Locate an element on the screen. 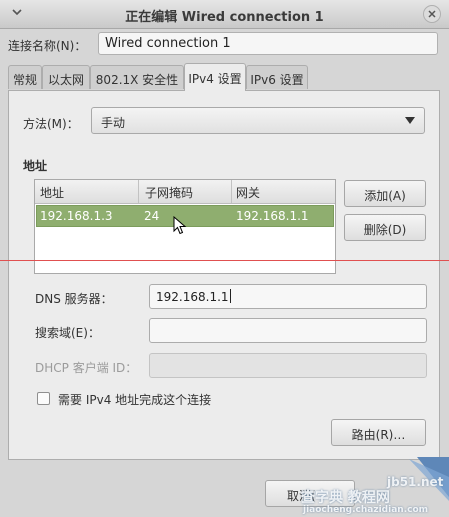 Image resolution: width=449 pixels, height=517 pixels. tab-ipv6-settings: IPv6 设置 is located at coordinates (277, 77).